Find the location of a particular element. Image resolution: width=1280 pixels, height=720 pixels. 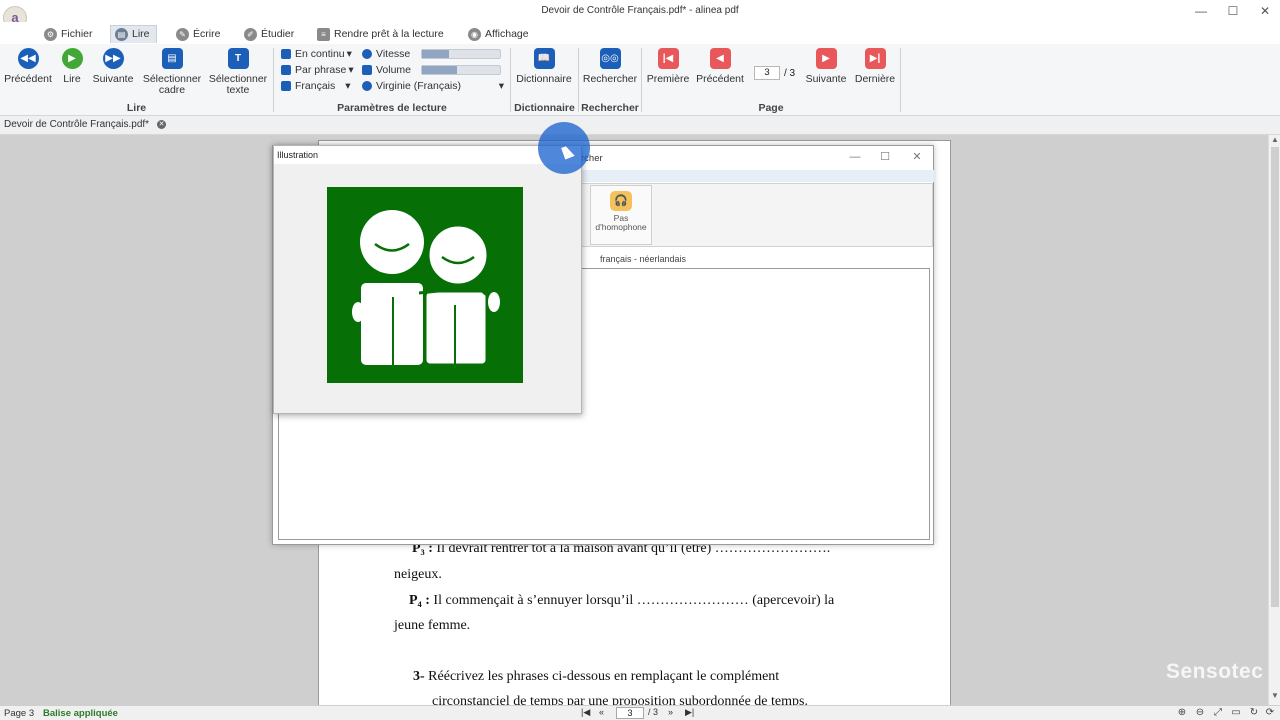

sentence-icon is located at coordinates (286, 70).